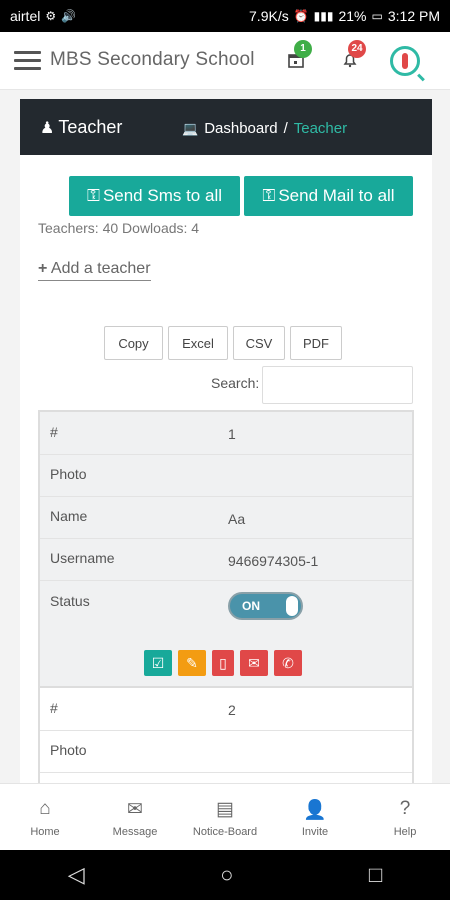  Describe the element at coordinates (336, 195) in the screenshot. I see `send-mail-label: Send Mail to all` at that location.